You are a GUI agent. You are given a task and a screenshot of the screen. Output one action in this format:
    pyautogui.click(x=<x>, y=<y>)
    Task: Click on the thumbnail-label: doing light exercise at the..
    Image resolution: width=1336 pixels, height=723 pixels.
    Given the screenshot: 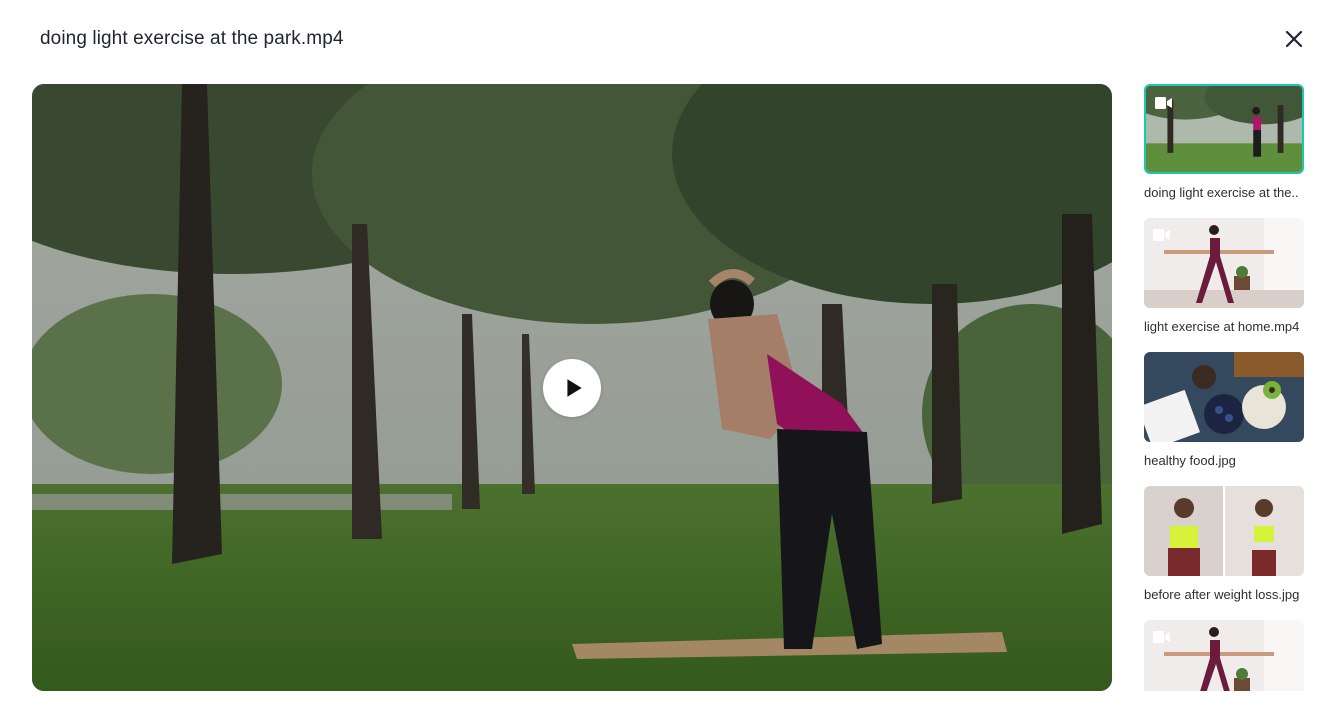 What is the action you would take?
    pyautogui.click(x=1221, y=192)
    